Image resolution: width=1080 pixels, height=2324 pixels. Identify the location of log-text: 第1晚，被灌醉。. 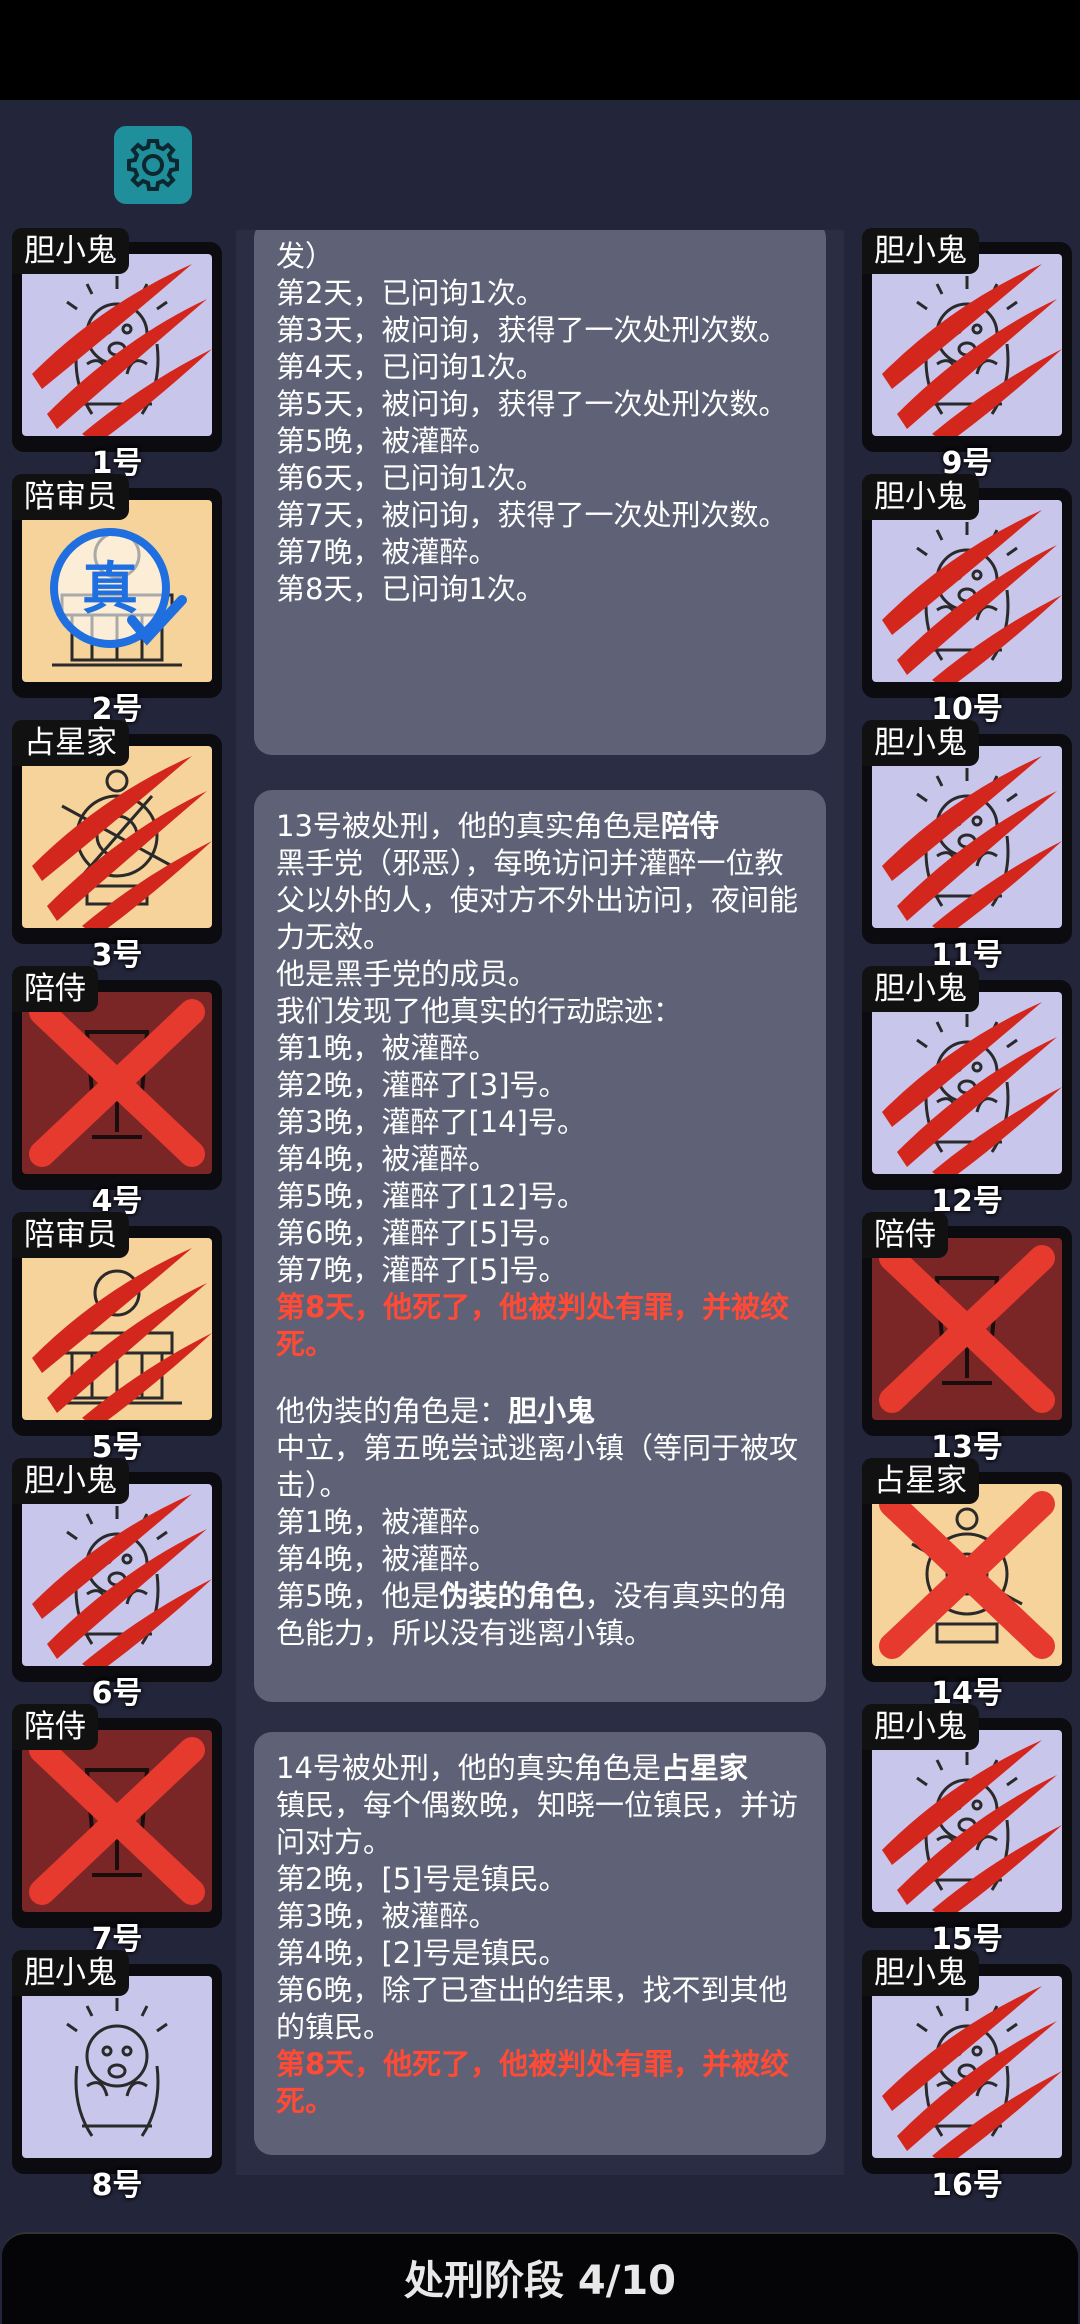
(387, 1048).